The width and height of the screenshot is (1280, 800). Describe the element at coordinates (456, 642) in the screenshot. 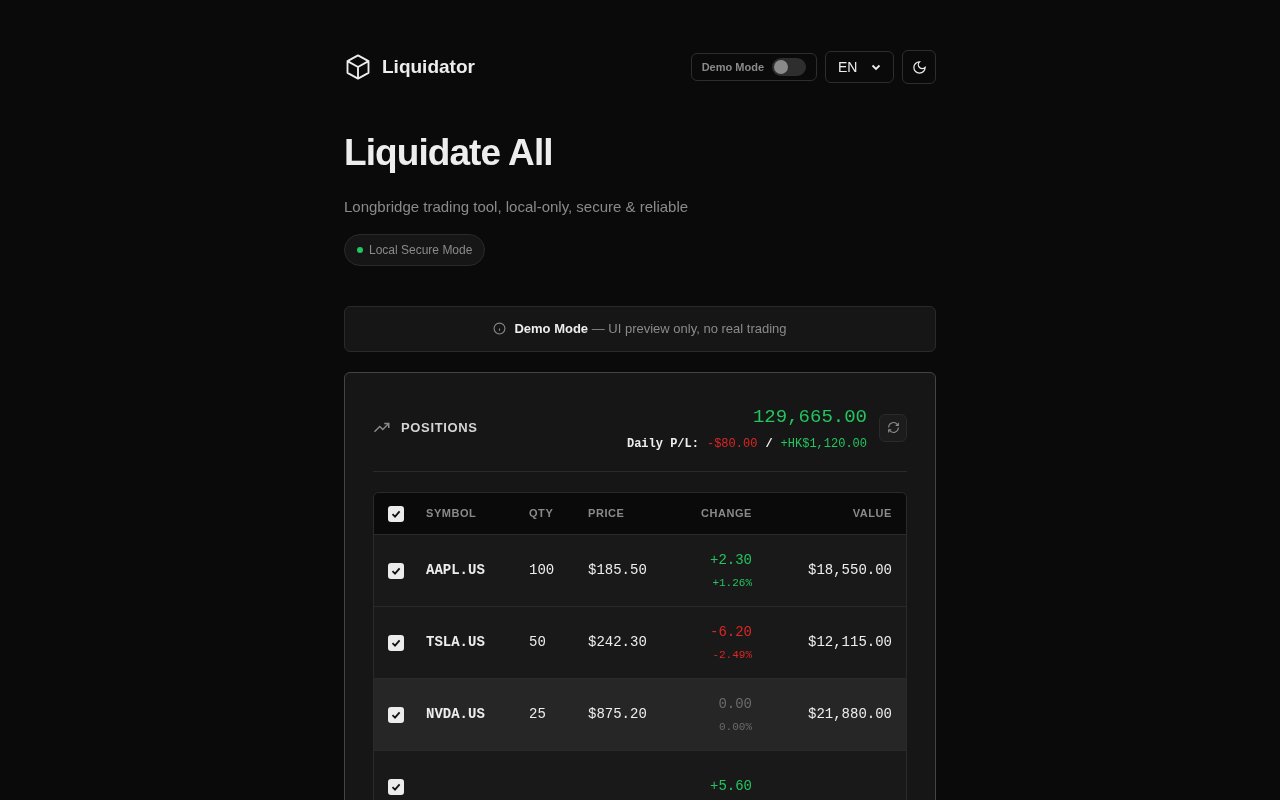

I see `symbol-cell-text: TSLA.US` at that location.